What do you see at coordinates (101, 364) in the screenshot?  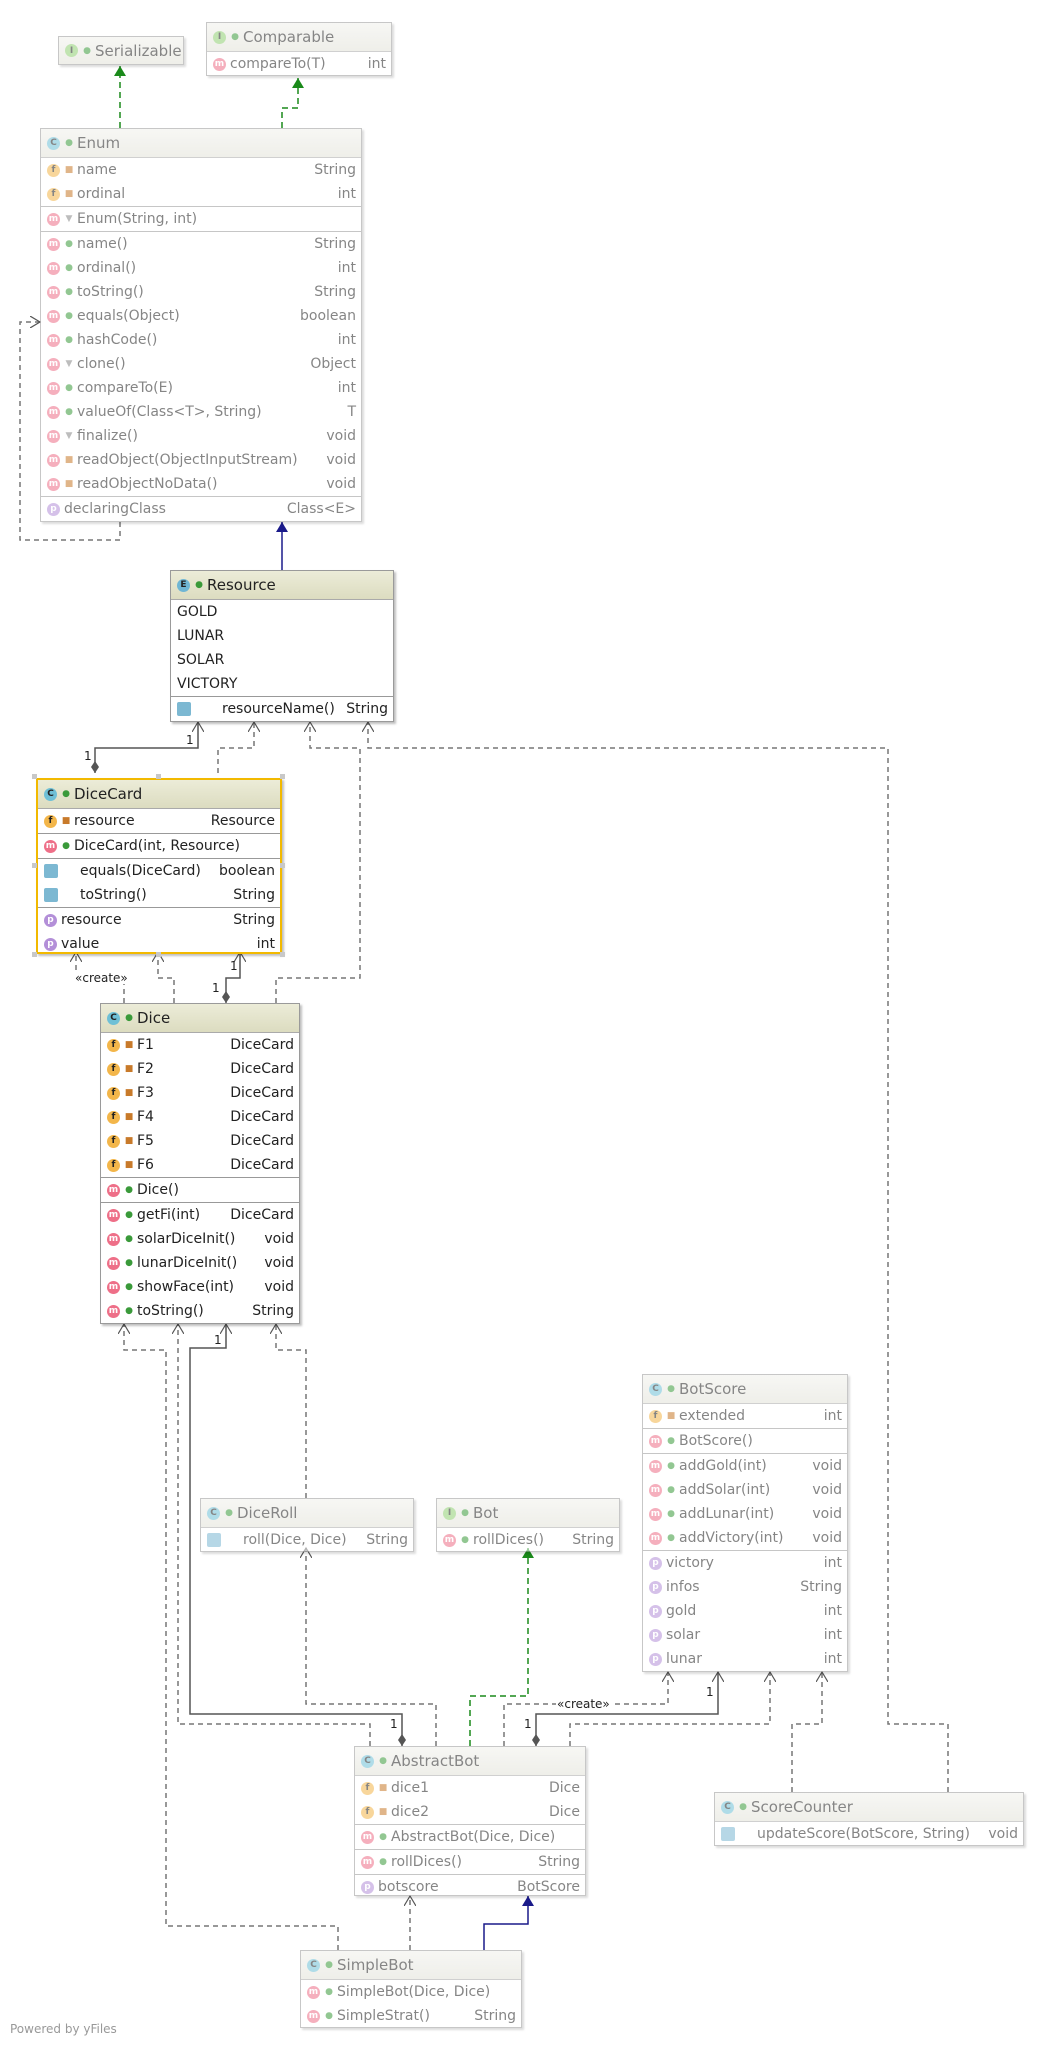 I see `member-name: clone()` at bounding box center [101, 364].